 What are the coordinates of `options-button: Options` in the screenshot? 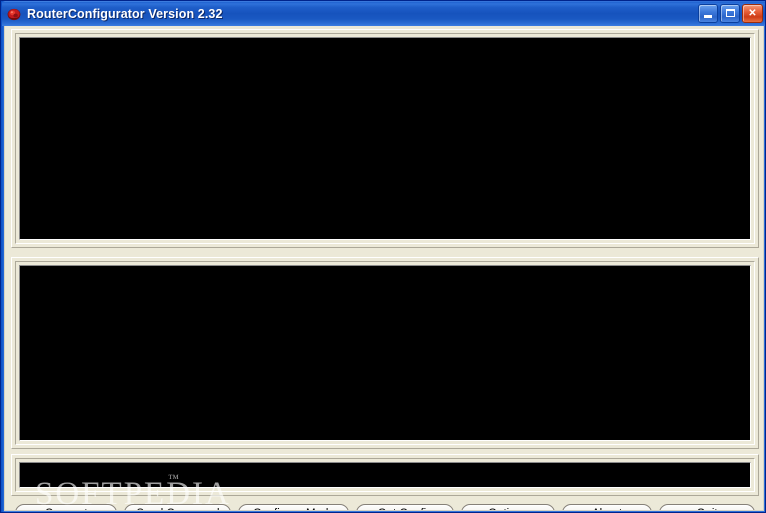 It's located at (507, 507).